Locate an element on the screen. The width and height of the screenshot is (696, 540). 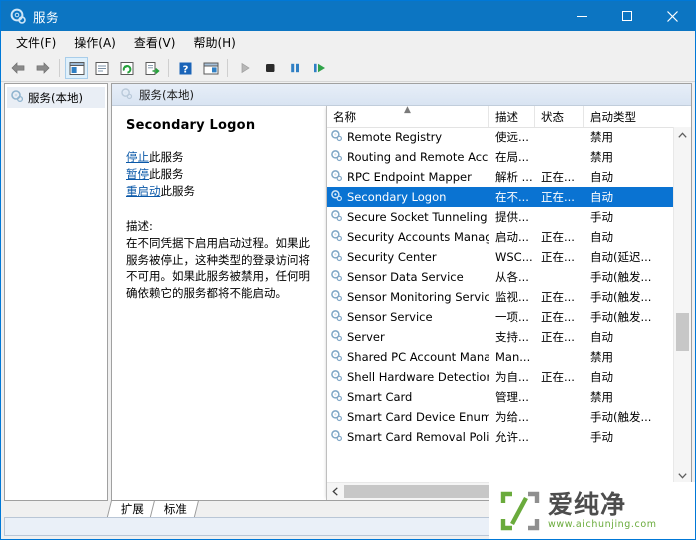
table-row: Shared PC Account Mana... Man... 禁用 is located at coordinates (500, 357).